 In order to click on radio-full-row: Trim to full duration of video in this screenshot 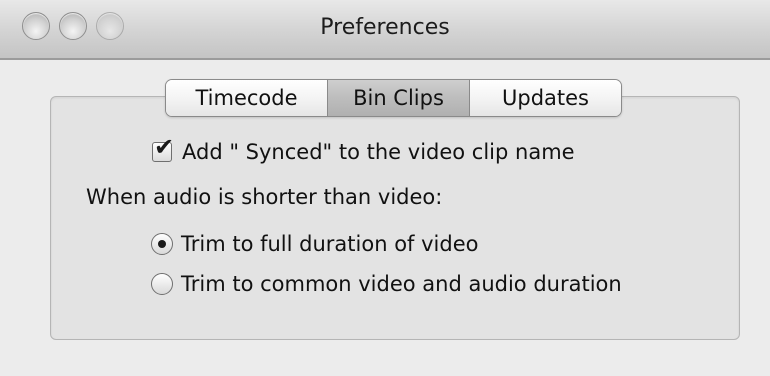, I will do `click(314, 244)`.